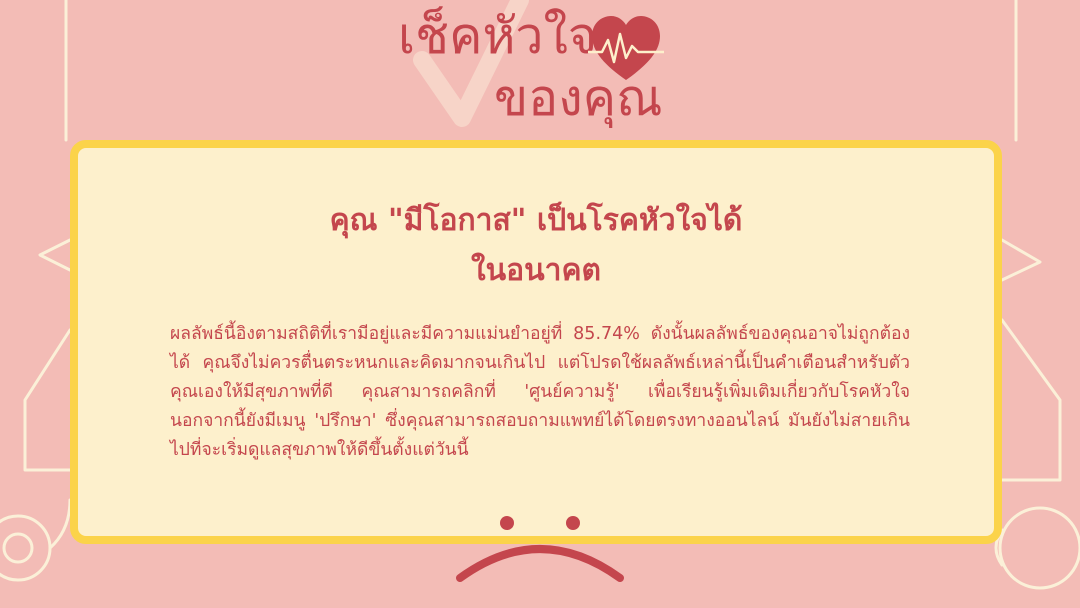 This screenshot has width=1080, height=608. I want to click on result-headline-line-2: ในอนาคต, so click(536, 270).